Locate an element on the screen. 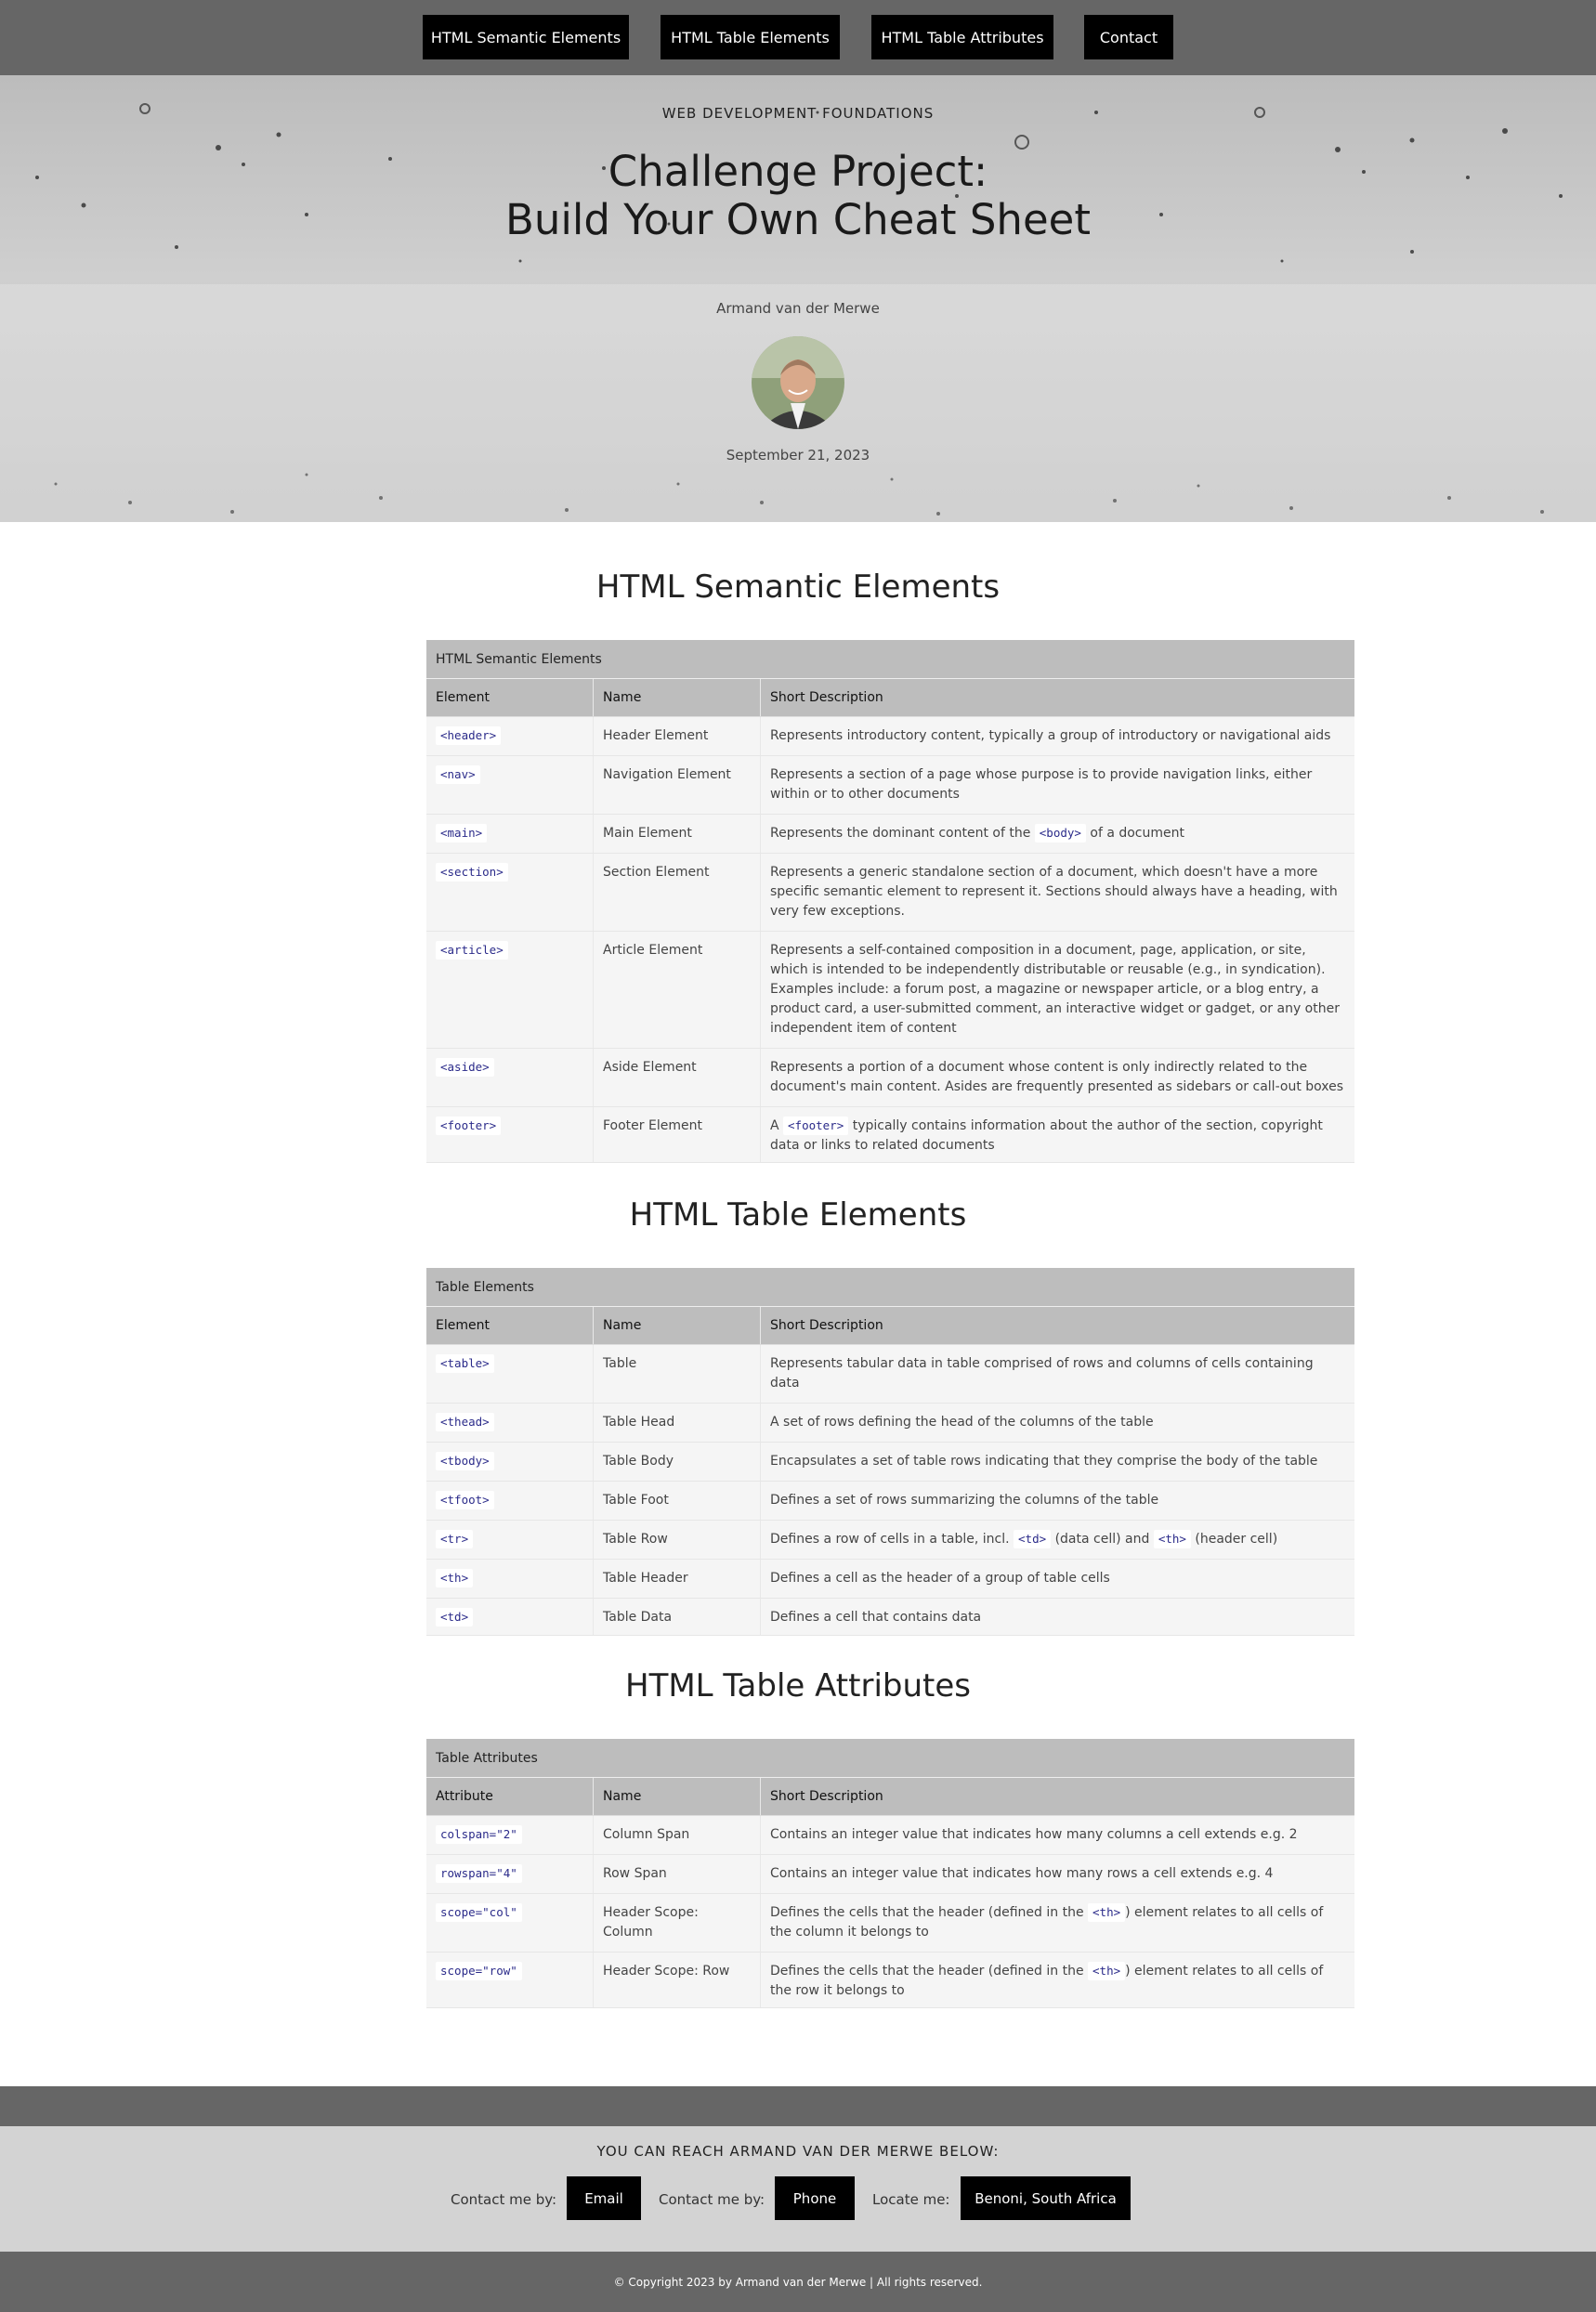 The image size is (1596, 2312). attribute-code: scope="col" is located at coordinates (479, 1912).